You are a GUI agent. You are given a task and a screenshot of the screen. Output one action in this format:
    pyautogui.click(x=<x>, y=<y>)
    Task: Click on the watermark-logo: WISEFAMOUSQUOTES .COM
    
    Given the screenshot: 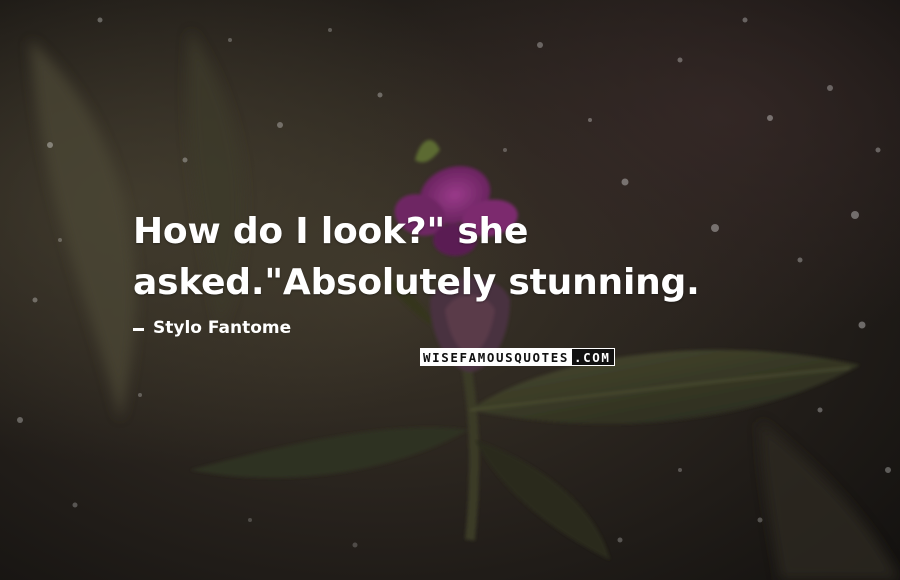 What is the action you would take?
    pyautogui.click(x=520, y=357)
    